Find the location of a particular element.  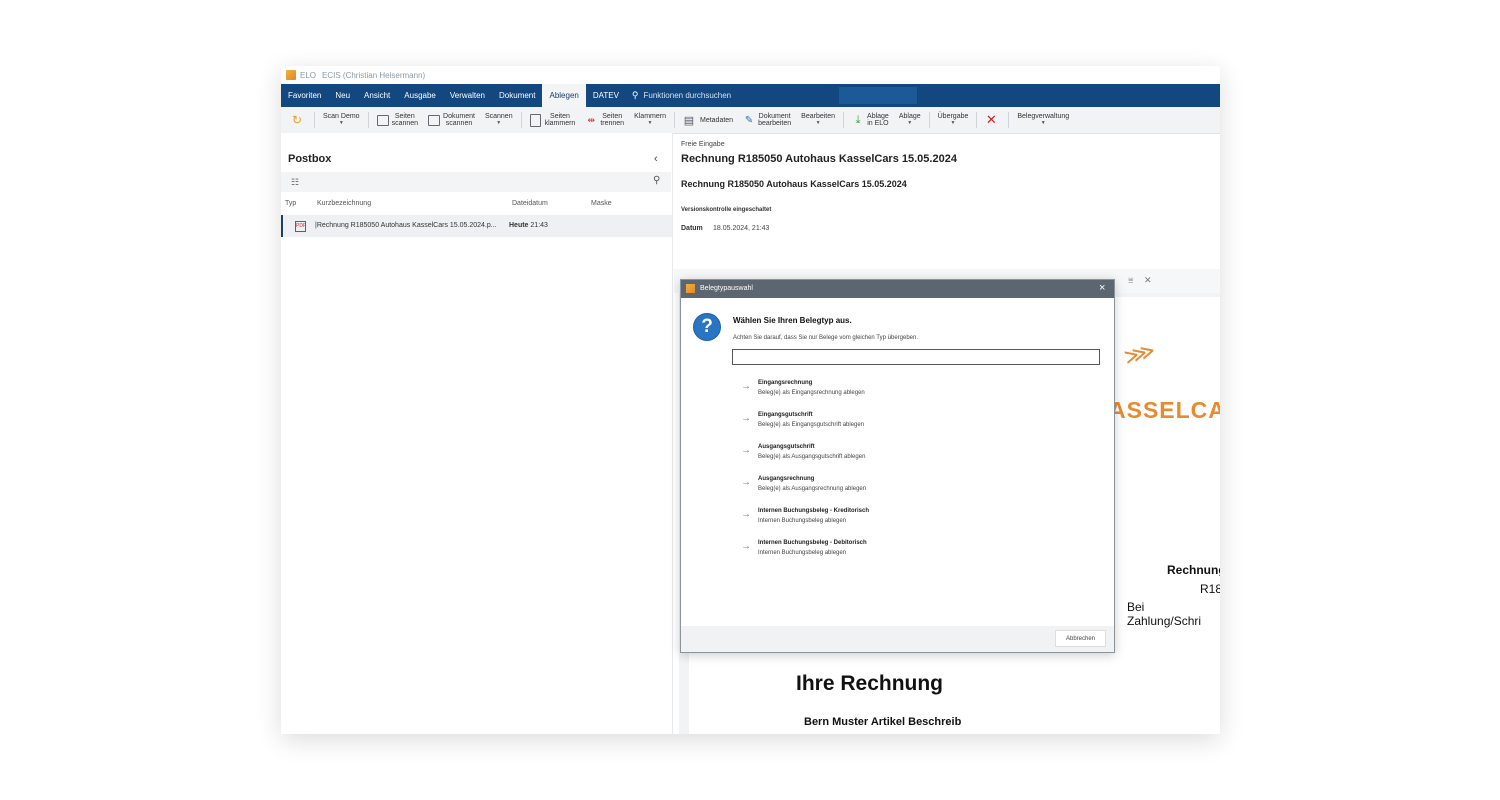

panel-divider is located at coordinates (672, 433).